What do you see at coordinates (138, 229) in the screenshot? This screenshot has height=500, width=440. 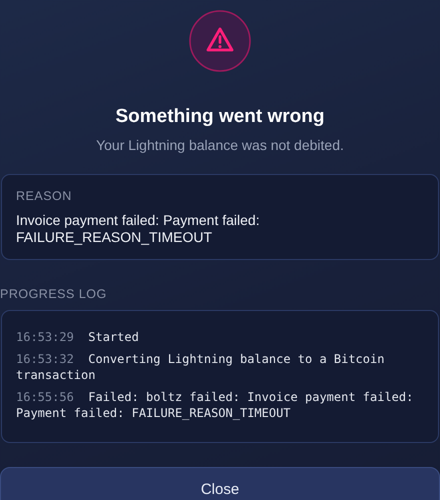 I see `reason-text: Invoice payment failed: Payment failed: FAILURE_REASON_TIMEOUT` at bounding box center [138, 229].